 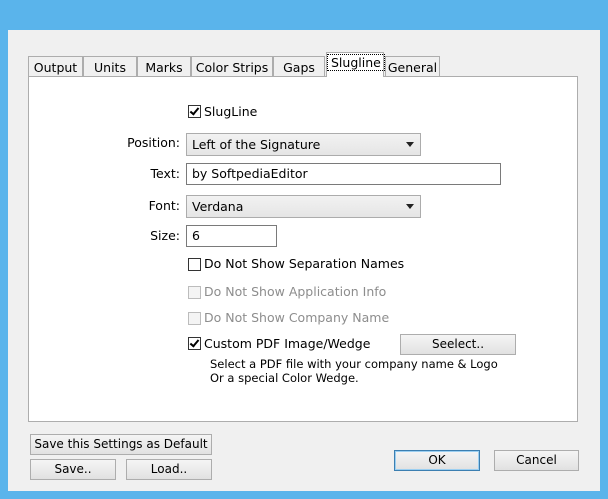 I want to click on position-select-value: Left of the Signature, so click(x=256, y=144).